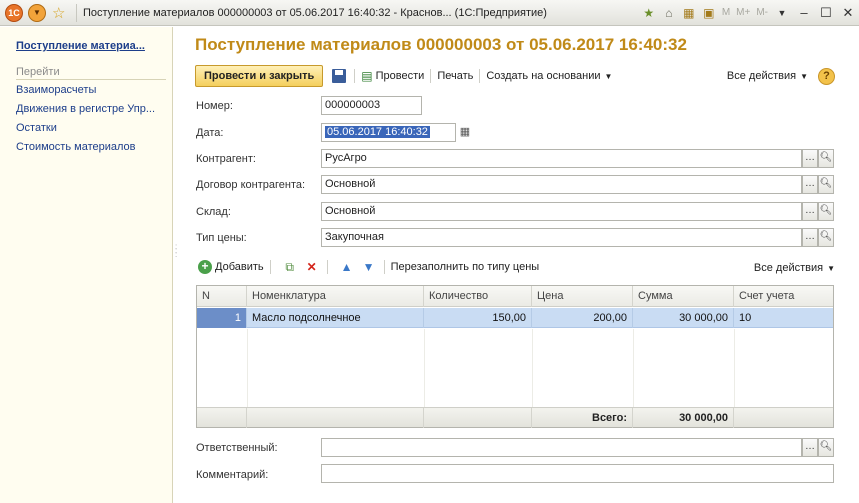  I want to click on column-header-quantity: Количество, so click(478, 296).